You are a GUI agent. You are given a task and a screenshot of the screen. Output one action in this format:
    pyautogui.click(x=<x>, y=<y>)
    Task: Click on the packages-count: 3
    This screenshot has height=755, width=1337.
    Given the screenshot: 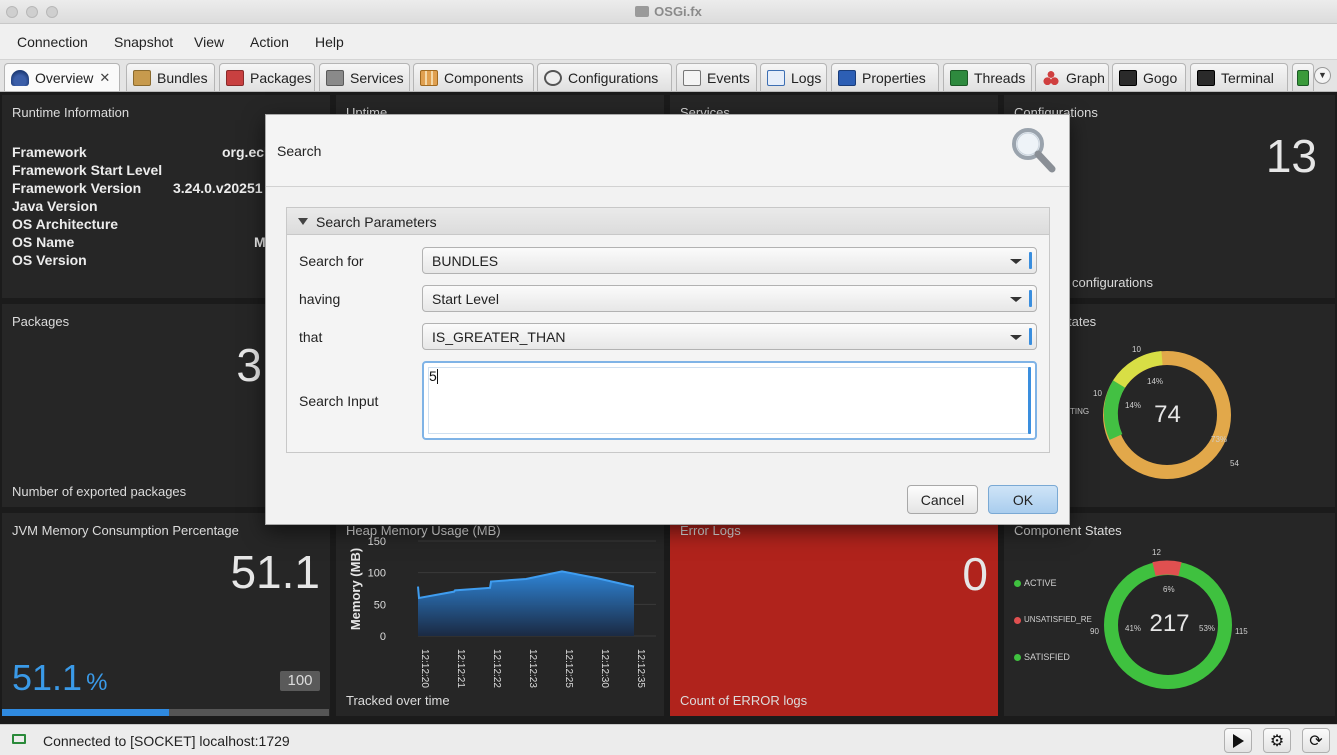 What is the action you would take?
    pyautogui.click(x=249, y=365)
    